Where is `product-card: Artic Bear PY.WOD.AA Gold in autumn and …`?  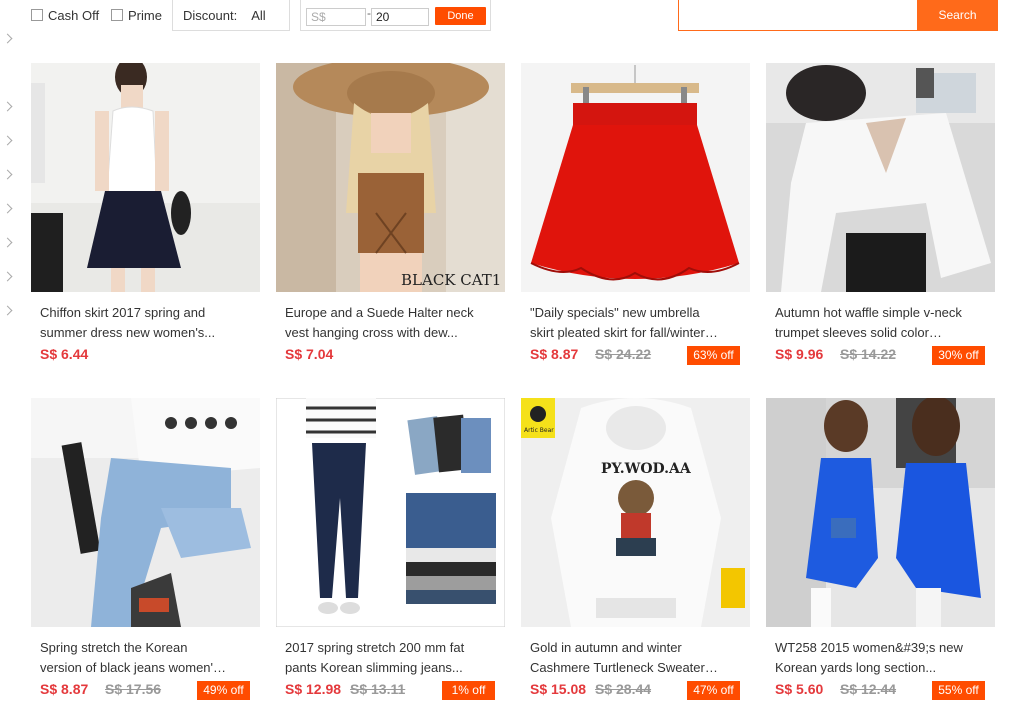 product-card: Artic Bear PY.WOD.AA Gold in autumn and … is located at coordinates (635, 553).